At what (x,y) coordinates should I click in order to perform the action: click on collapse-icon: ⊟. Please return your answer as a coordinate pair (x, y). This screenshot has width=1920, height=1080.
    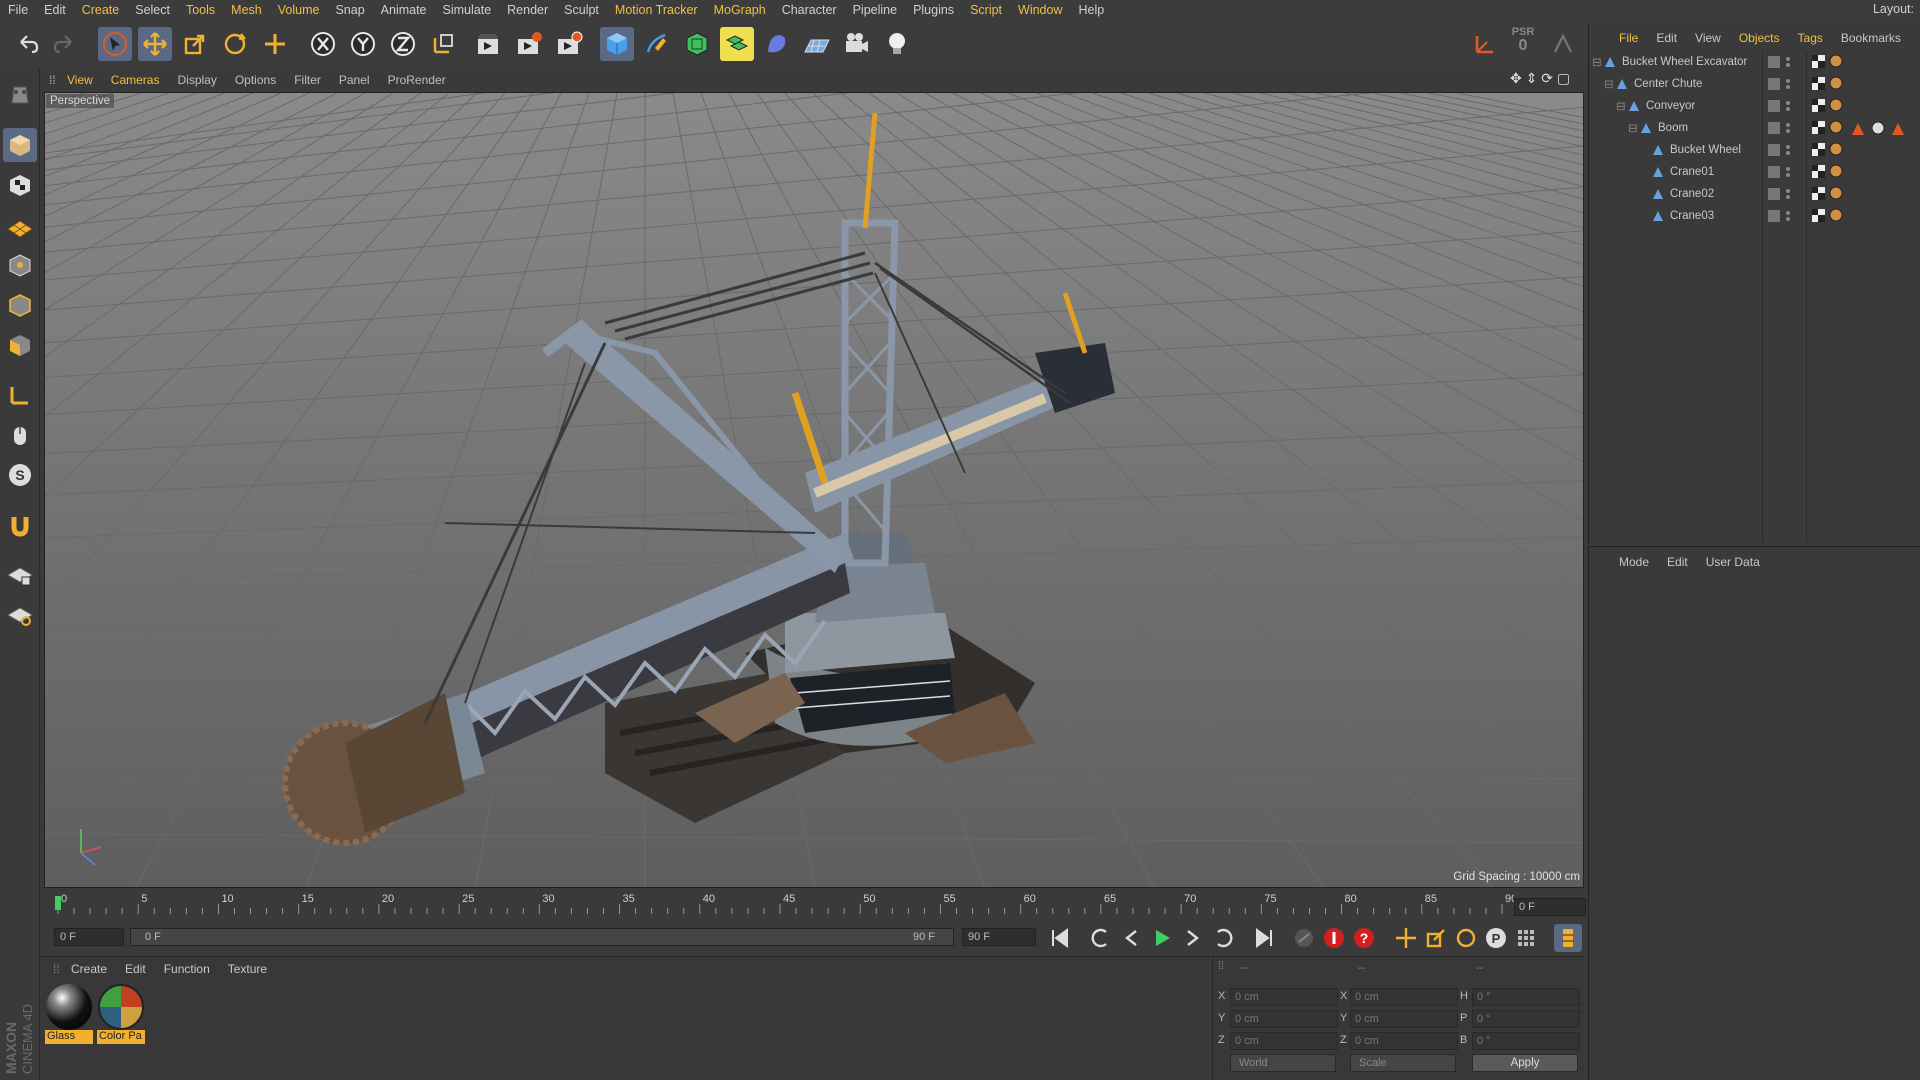
    Looking at the image, I should click on (1598, 62).